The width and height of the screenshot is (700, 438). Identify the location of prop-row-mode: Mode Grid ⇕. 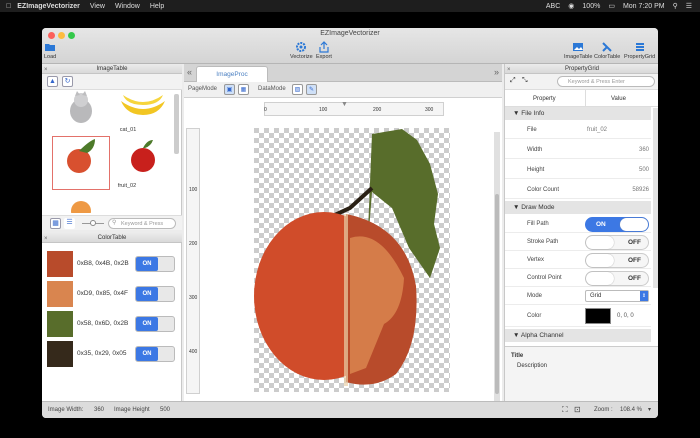
(578, 296).